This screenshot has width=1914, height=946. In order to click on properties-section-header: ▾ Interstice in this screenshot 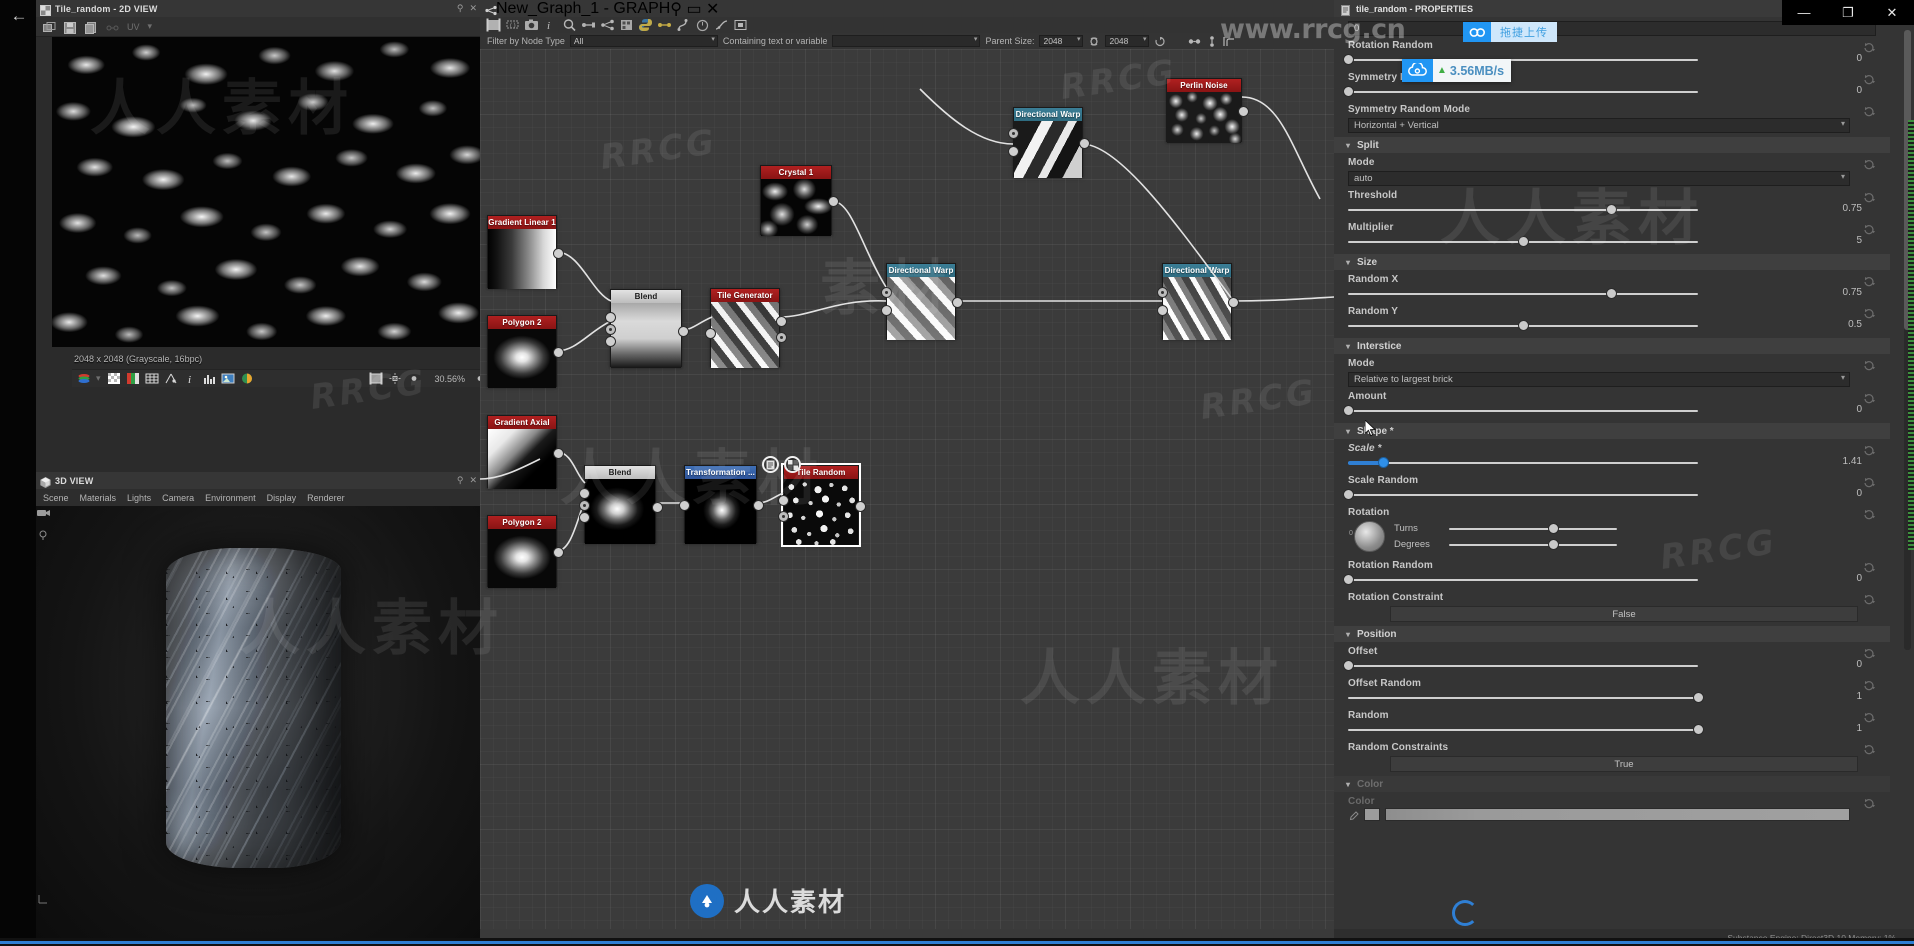, I will do `click(1612, 346)`.